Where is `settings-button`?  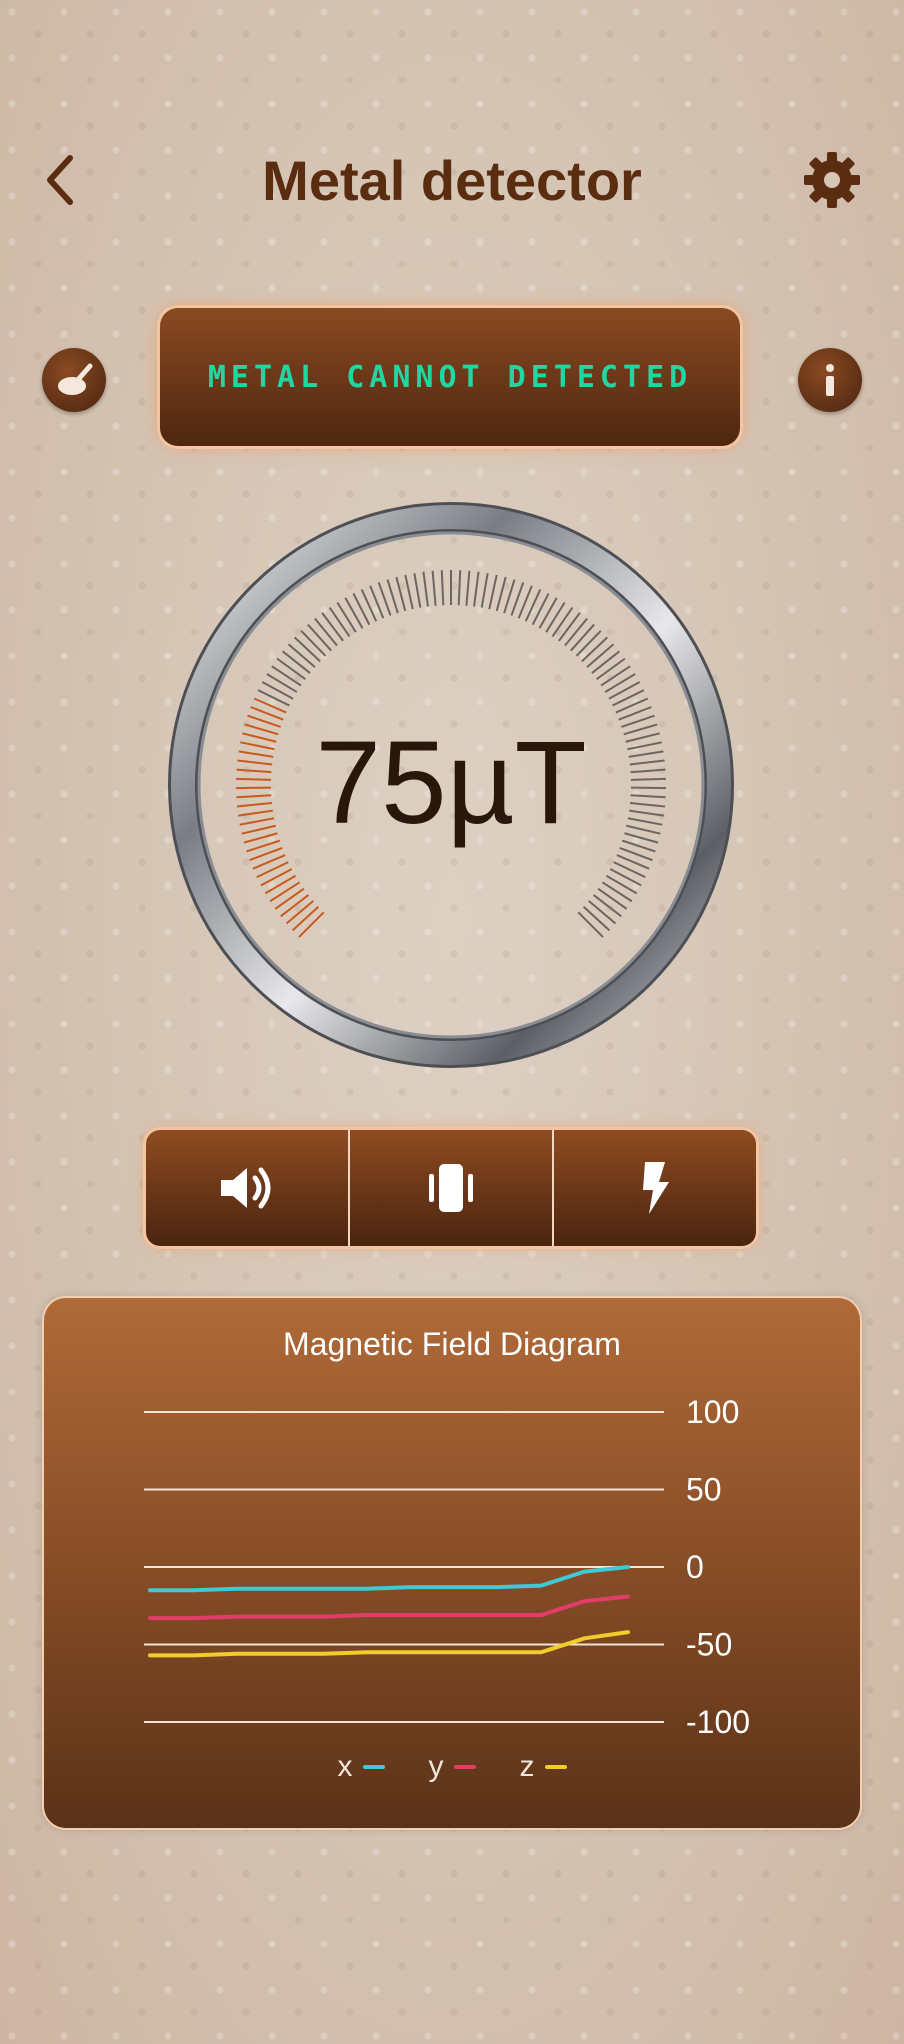
settings-button is located at coordinates (832, 180).